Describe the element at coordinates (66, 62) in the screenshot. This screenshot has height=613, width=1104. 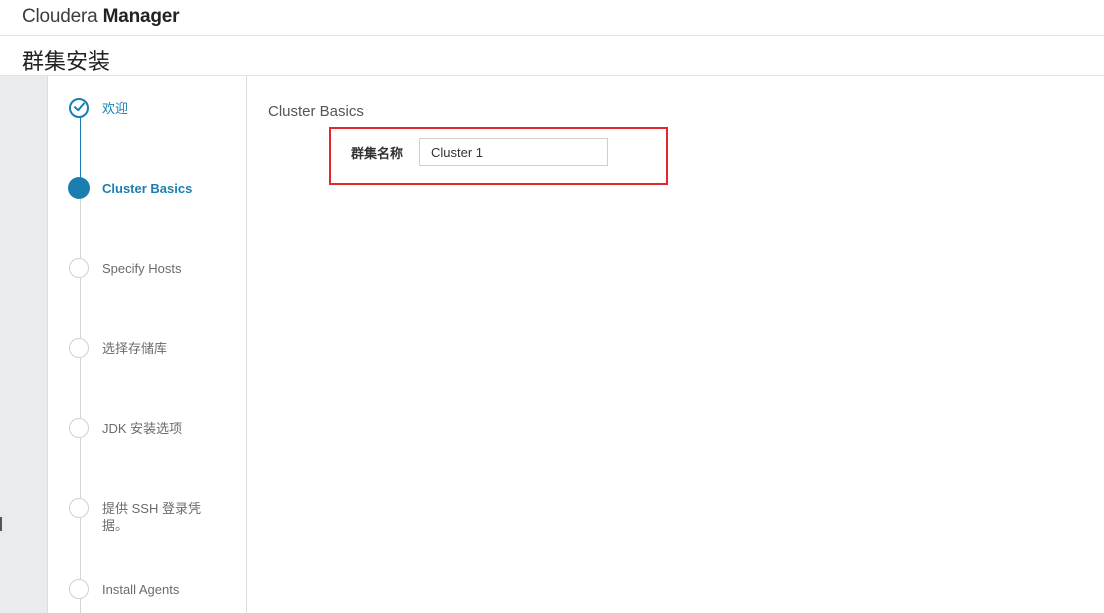
I see `page-title: 群集安装` at that location.